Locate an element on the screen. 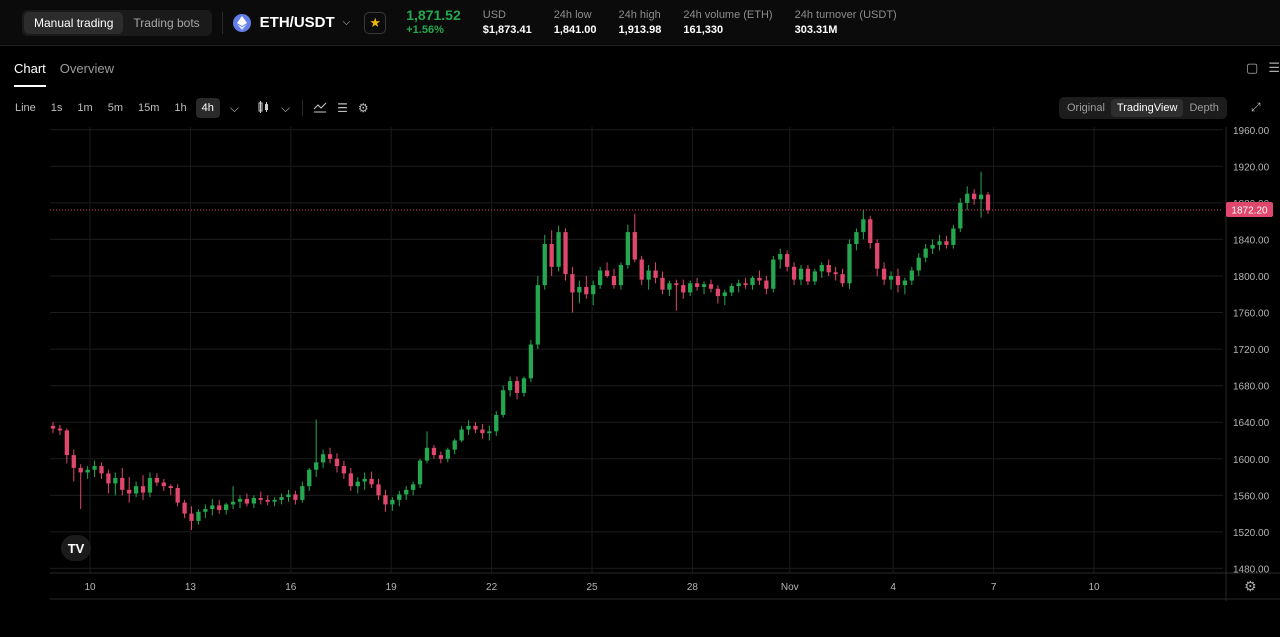 The width and height of the screenshot is (1280, 637). x-tick-label: 7 is located at coordinates (994, 587).